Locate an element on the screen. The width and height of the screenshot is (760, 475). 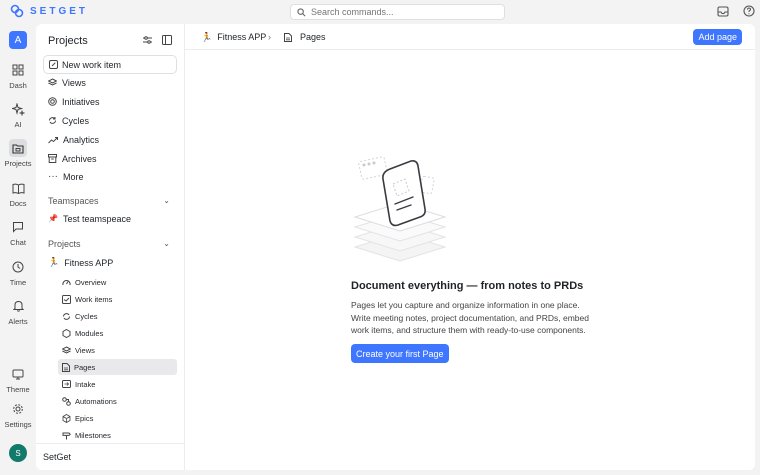
folder-icon is located at coordinates (18, 148).